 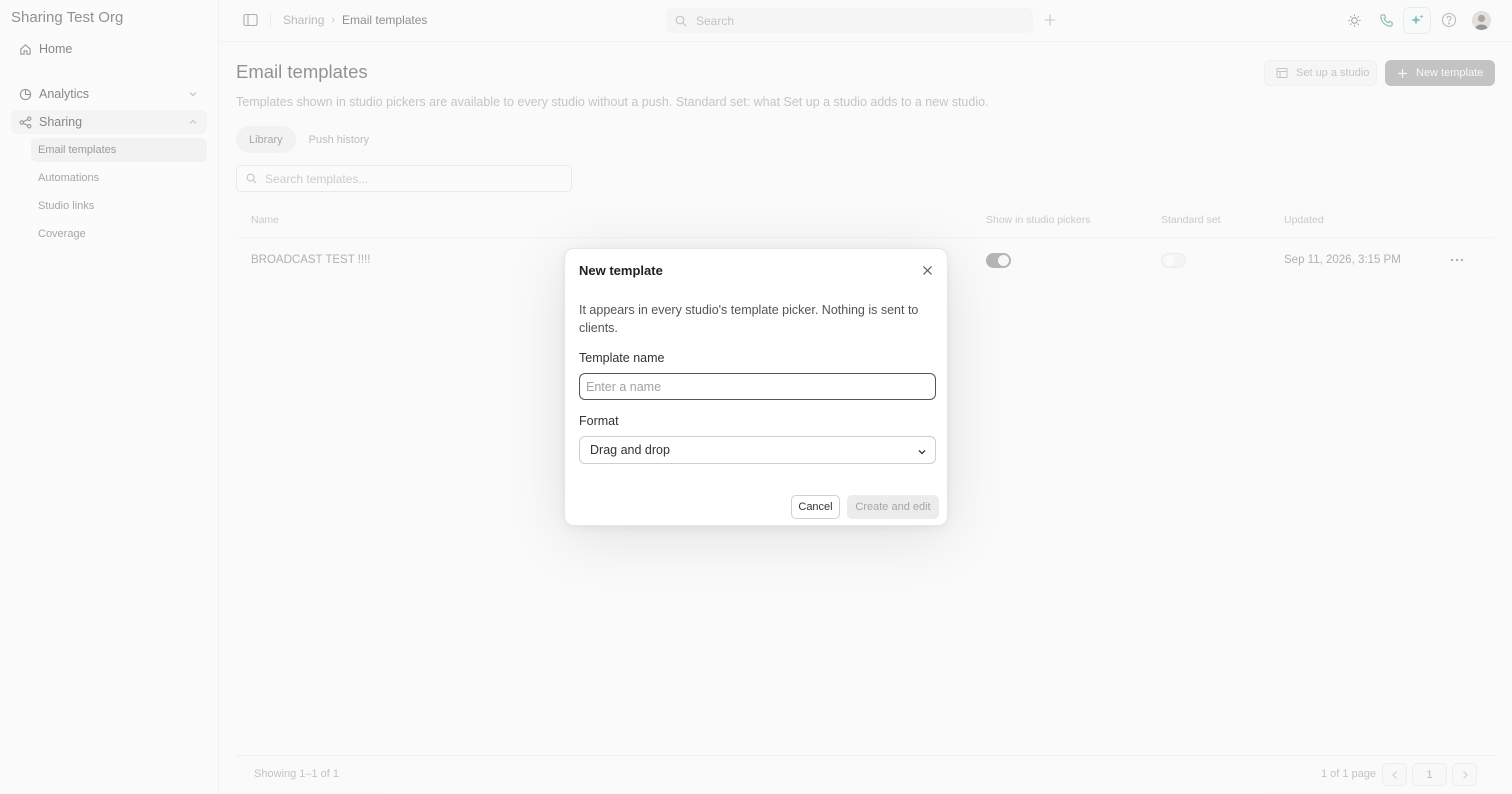 I want to click on close-icon, so click(x=928, y=269).